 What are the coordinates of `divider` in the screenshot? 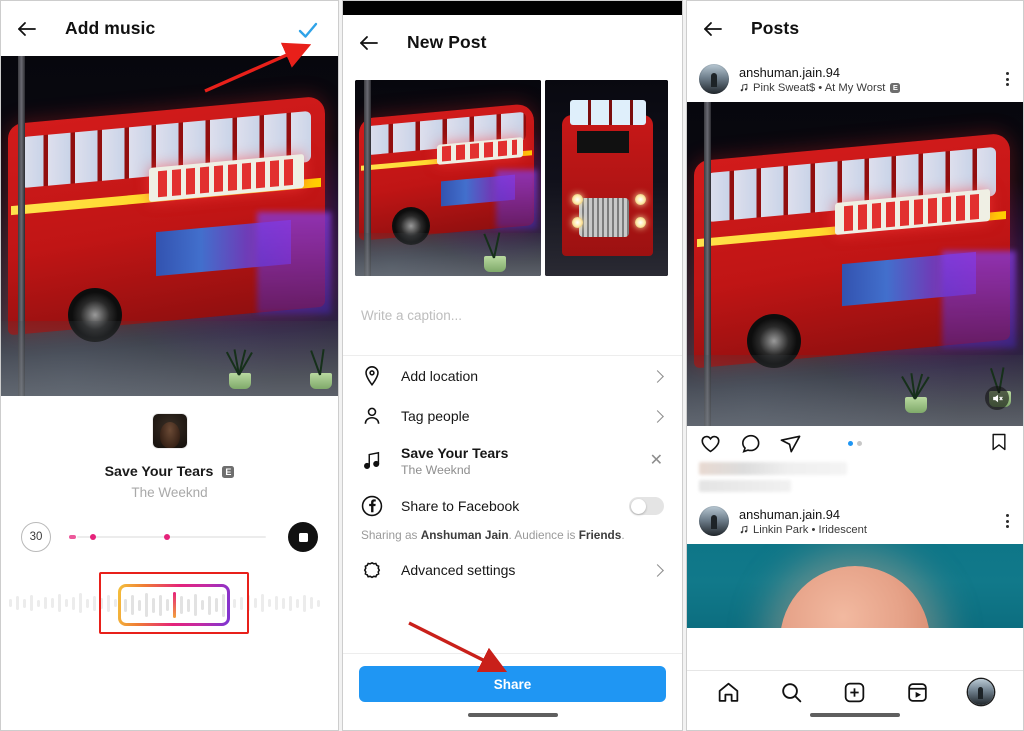 It's located at (512, 653).